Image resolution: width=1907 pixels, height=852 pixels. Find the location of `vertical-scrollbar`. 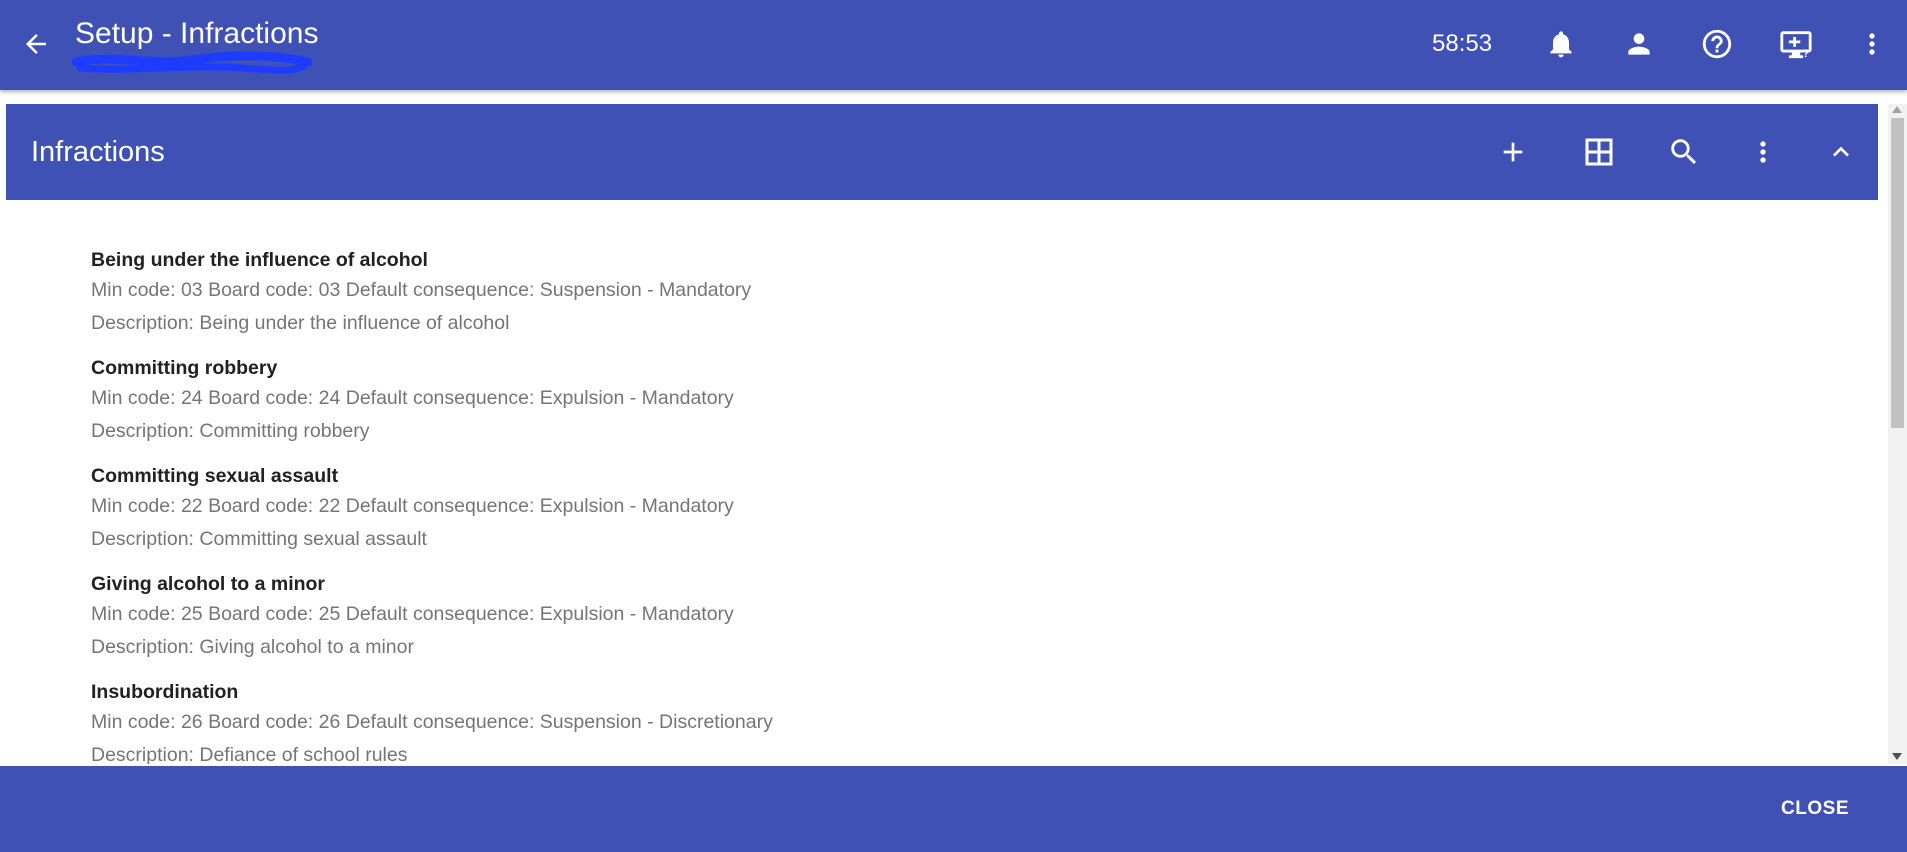

vertical-scrollbar is located at coordinates (1897, 434).